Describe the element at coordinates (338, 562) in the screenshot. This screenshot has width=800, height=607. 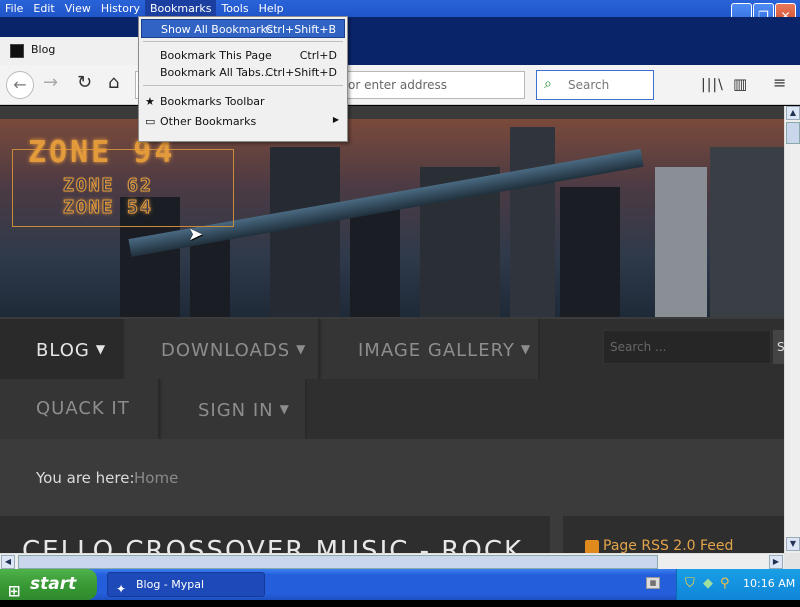
I see `horizontal-scroll-thumb` at that location.